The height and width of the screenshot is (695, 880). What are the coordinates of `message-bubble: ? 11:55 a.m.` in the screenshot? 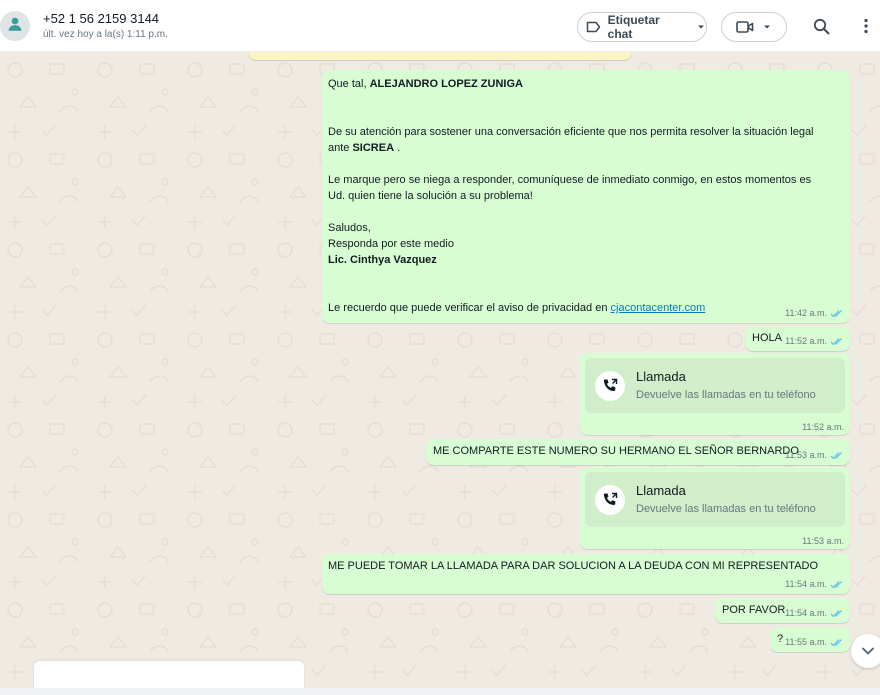 It's located at (810, 639).